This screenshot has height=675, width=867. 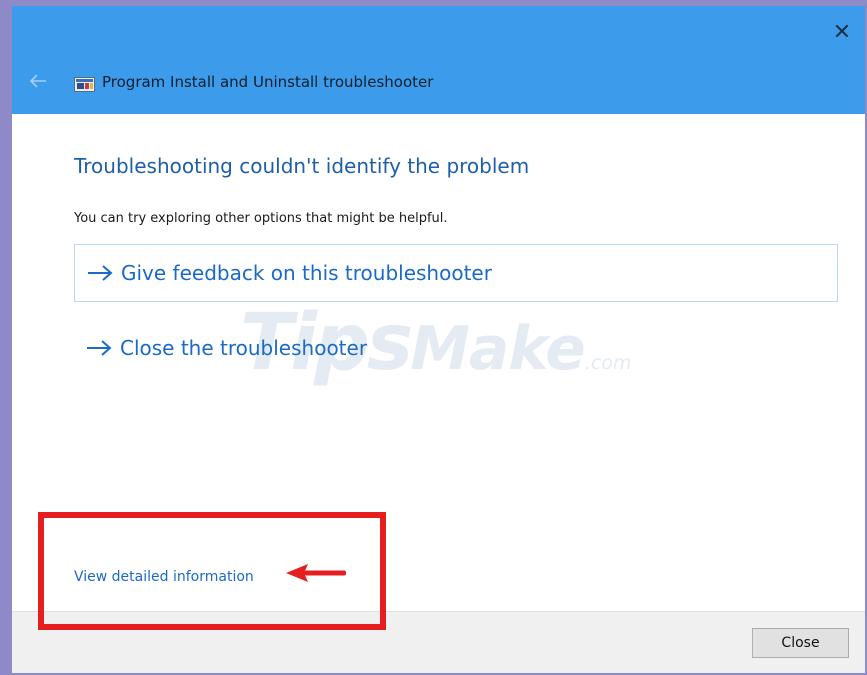 What do you see at coordinates (306, 273) in the screenshot?
I see `give-feedback-label: Give feedback on this troubleshooter` at bounding box center [306, 273].